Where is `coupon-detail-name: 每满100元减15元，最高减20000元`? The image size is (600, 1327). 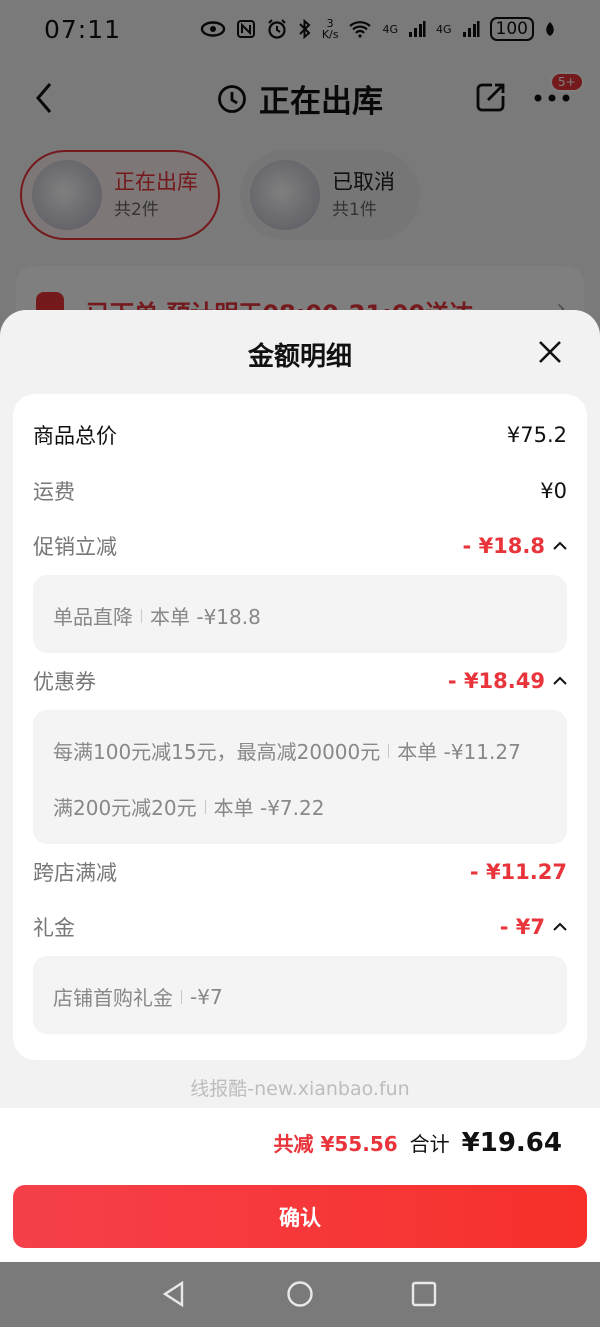
coupon-detail-name: 每满100元减15元，最高减20000元 is located at coordinates (217, 752).